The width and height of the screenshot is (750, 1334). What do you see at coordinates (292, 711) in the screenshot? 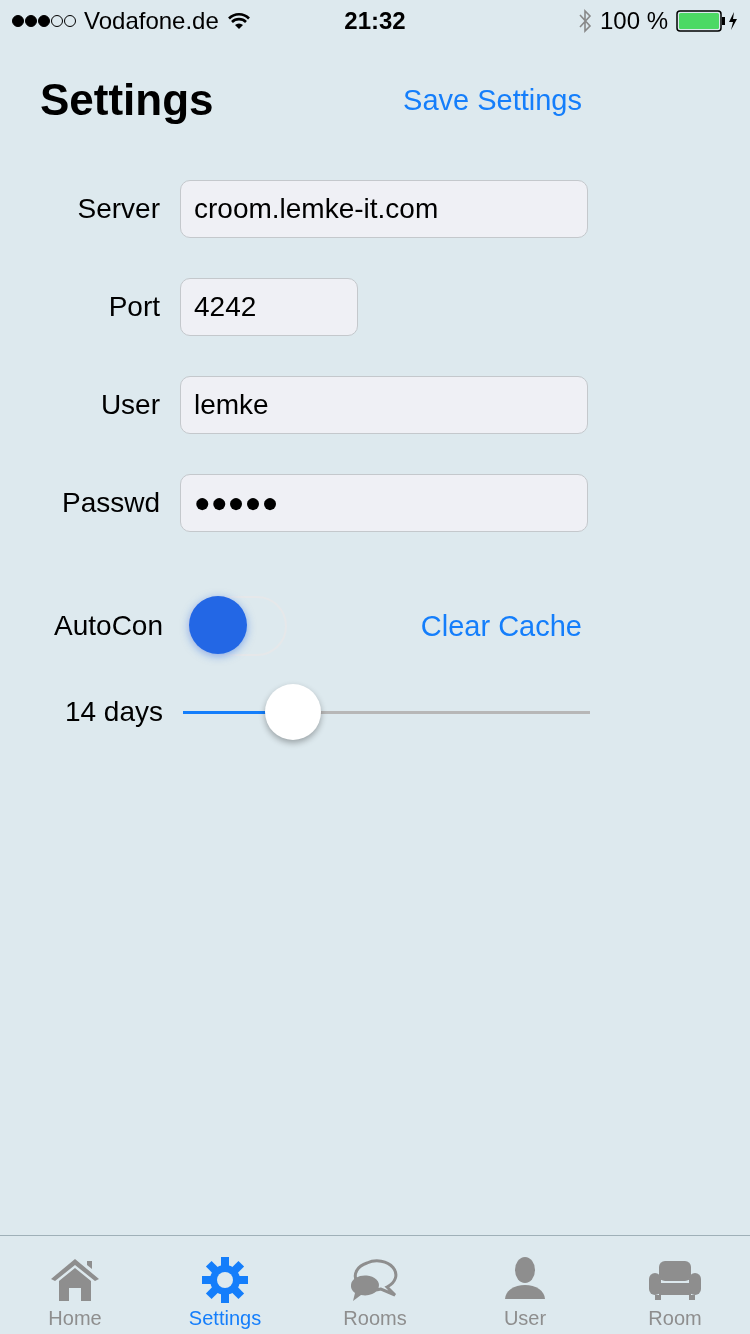
I see `slider-thumb` at bounding box center [292, 711].